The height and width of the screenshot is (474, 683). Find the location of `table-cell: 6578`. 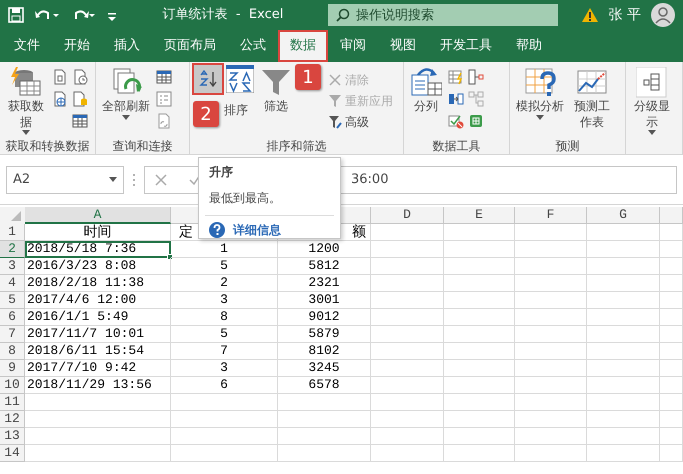

table-cell: 6578 is located at coordinates (324, 385).